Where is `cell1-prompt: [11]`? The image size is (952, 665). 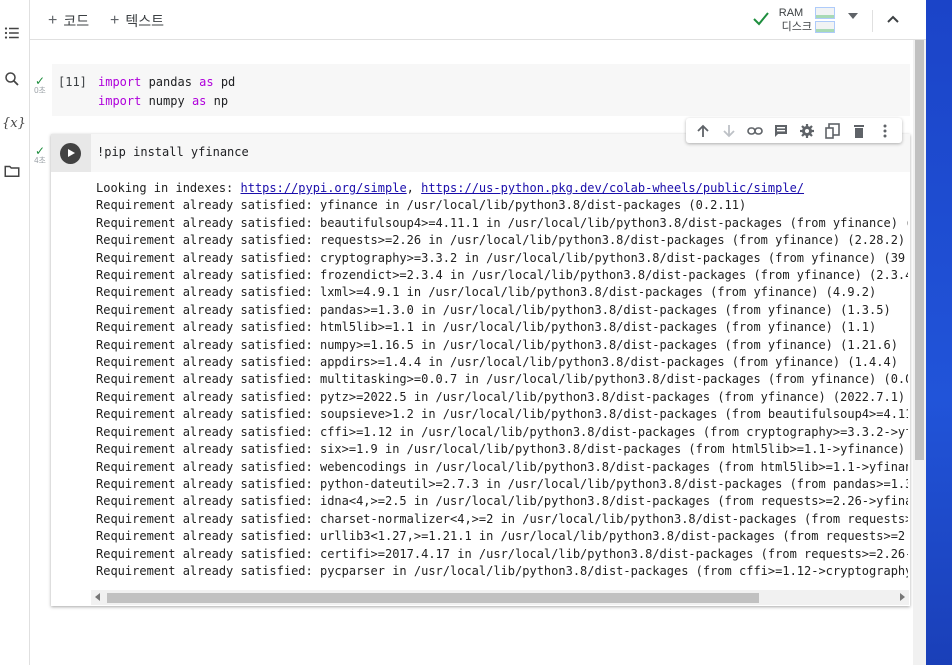 cell1-prompt: [11] is located at coordinates (72, 82).